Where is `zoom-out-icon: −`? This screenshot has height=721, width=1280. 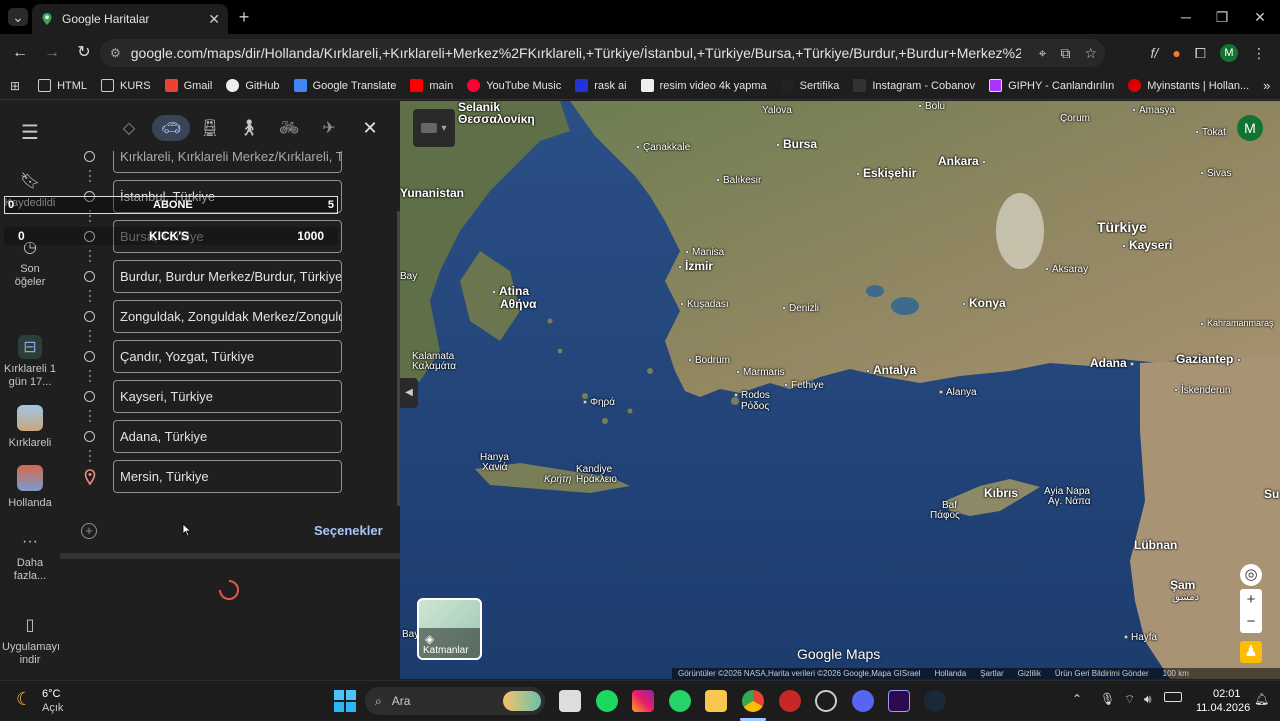 zoom-out-icon: − is located at coordinates (1251, 622).